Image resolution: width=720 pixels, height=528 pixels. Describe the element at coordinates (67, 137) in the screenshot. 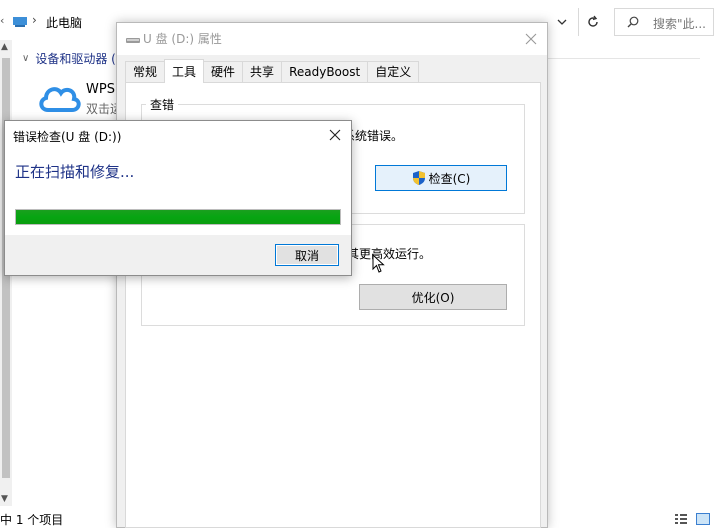

I see `error-dialog-title: 错误检查(U 盘 (D:))` at that location.